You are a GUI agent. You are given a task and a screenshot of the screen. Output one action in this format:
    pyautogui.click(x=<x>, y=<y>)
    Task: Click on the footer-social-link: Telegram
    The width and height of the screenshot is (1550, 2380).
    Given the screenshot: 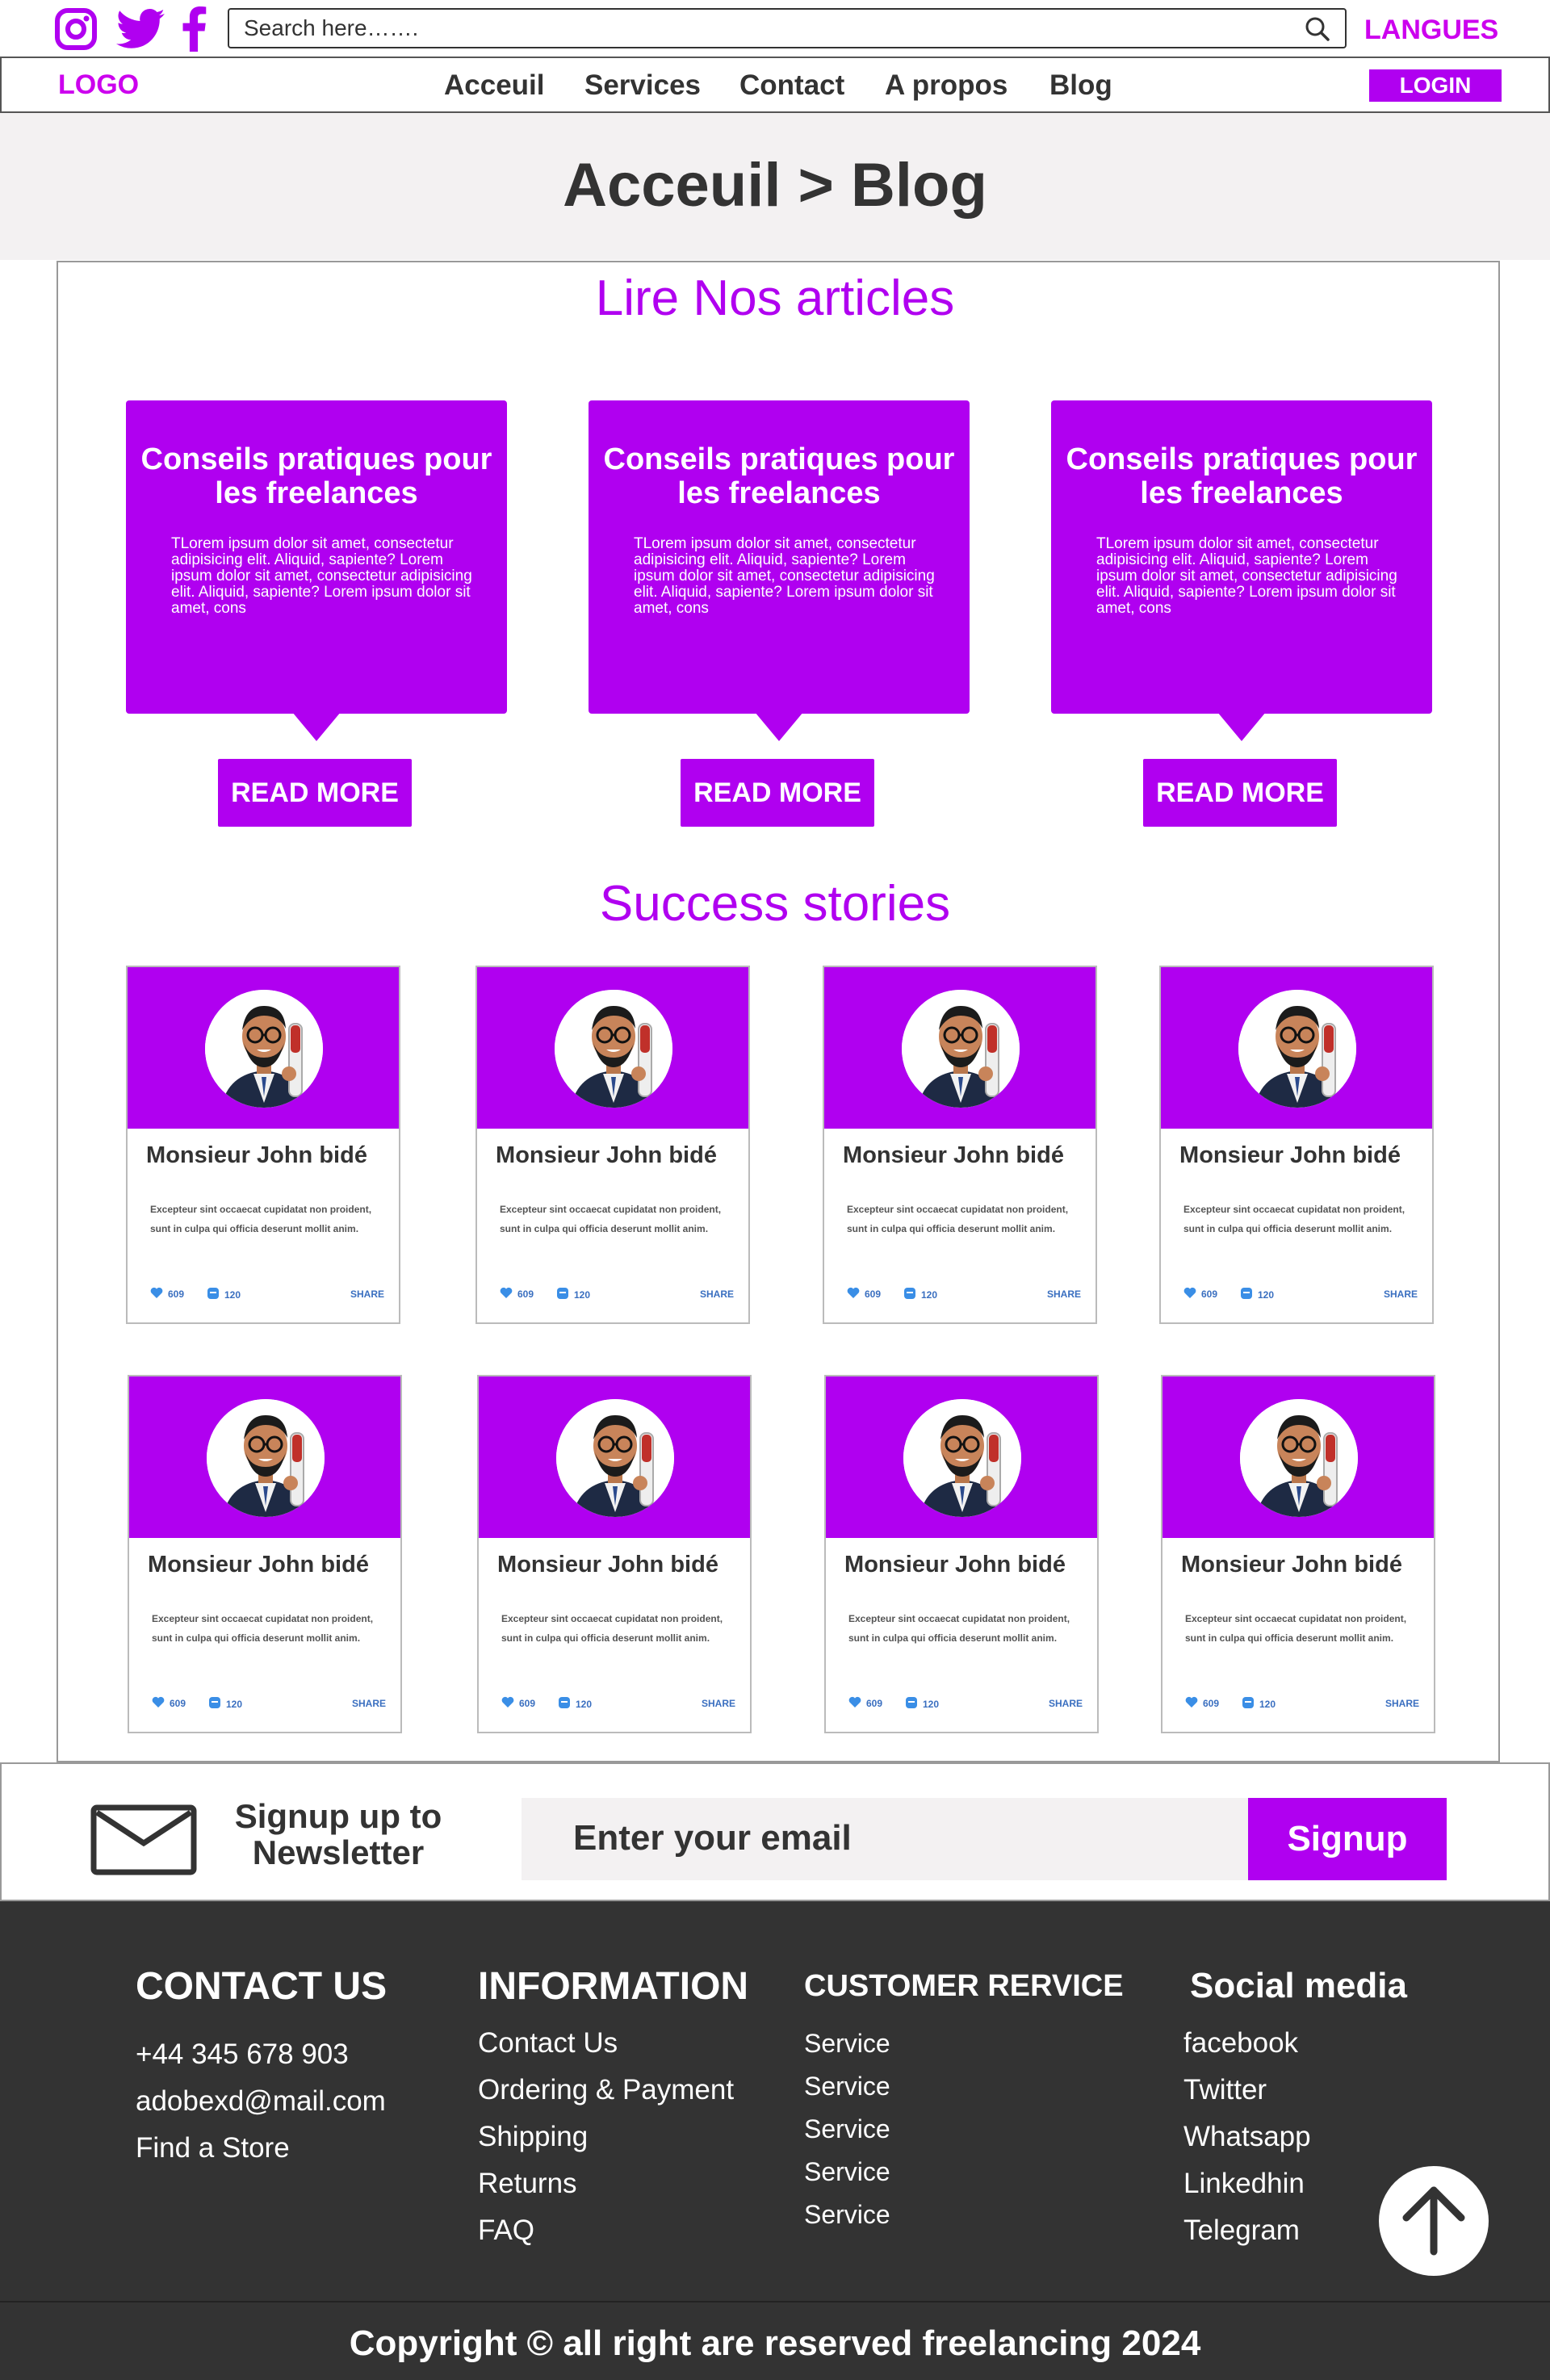 What is the action you would take?
    pyautogui.click(x=1241, y=2230)
    